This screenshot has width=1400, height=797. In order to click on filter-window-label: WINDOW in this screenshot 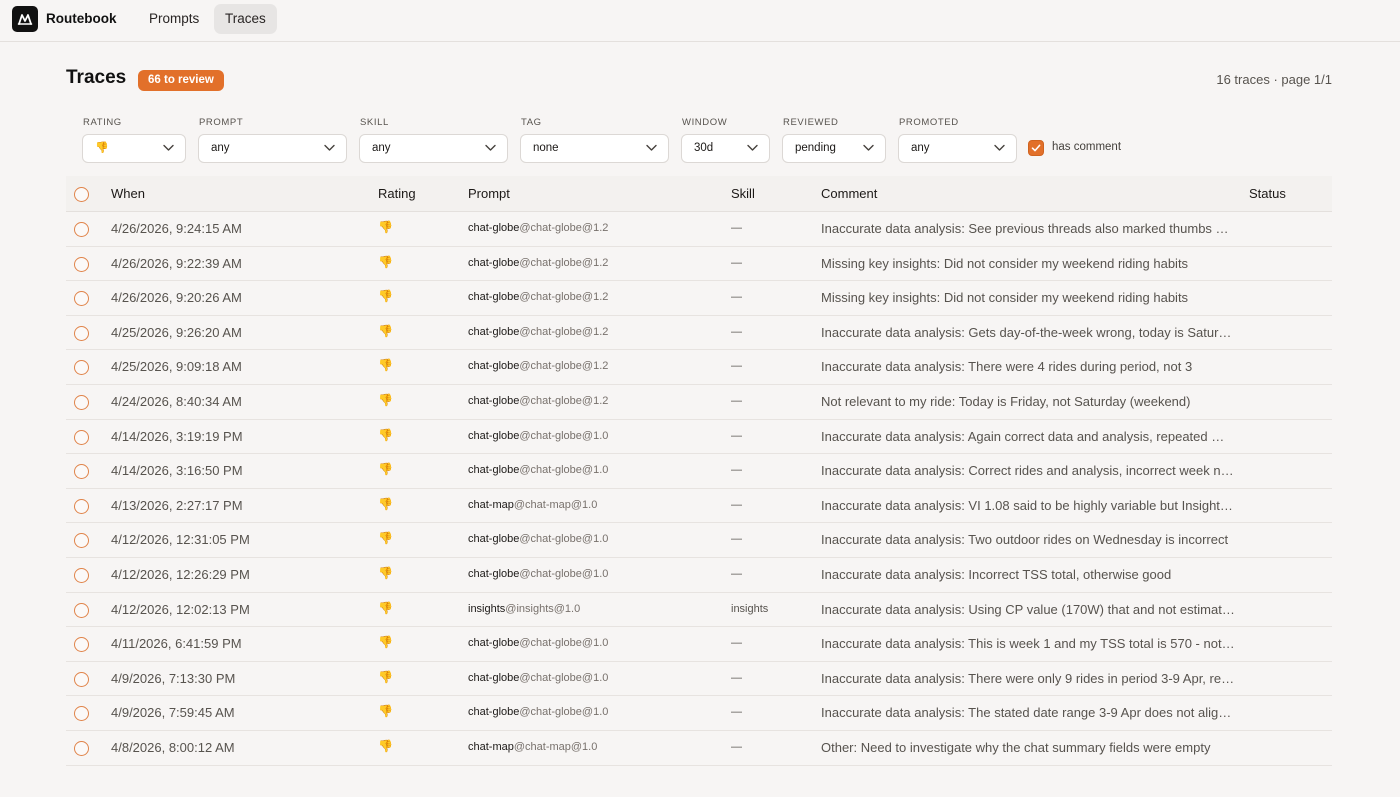, I will do `click(705, 122)`.